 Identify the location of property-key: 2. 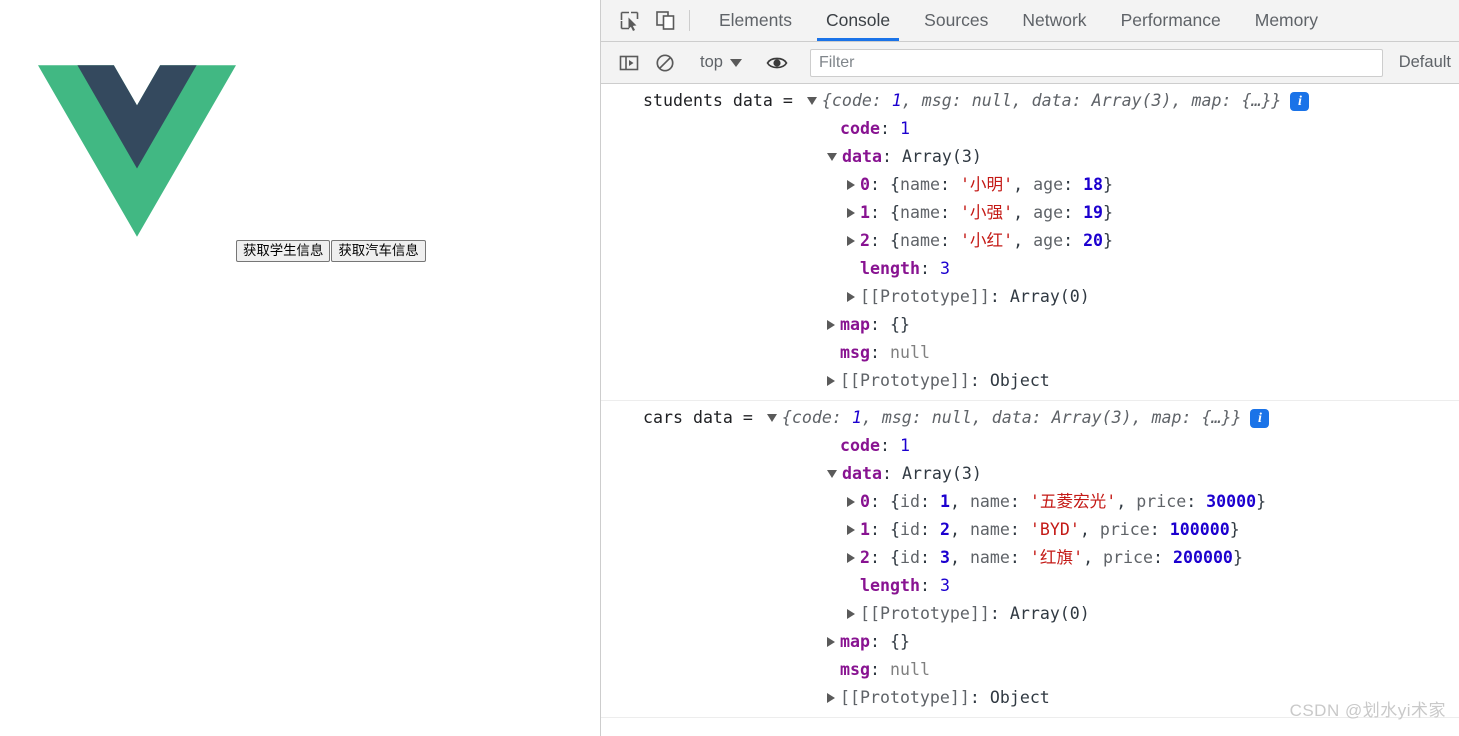
(865, 240).